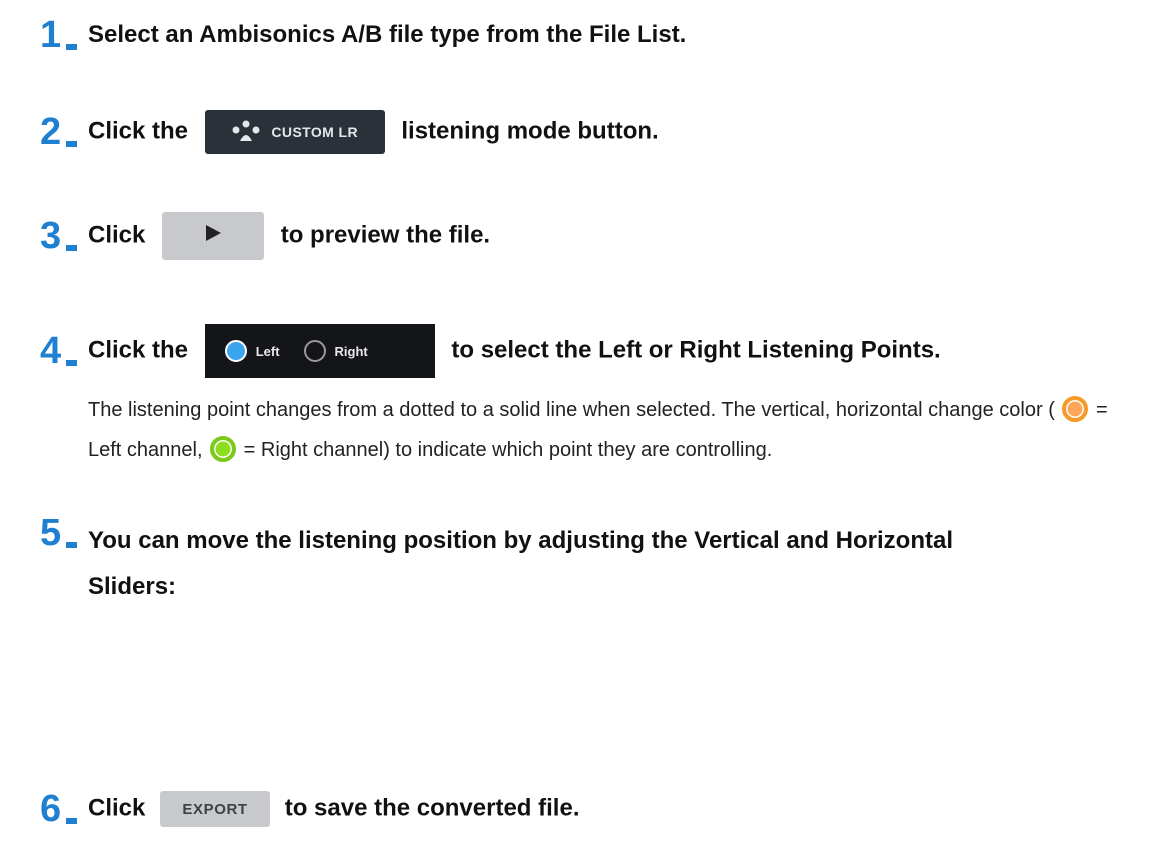 The width and height of the screenshot is (1152, 861). What do you see at coordinates (351, 351) in the screenshot?
I see `right-radio-label: Right` at bounding box center [351, 351].